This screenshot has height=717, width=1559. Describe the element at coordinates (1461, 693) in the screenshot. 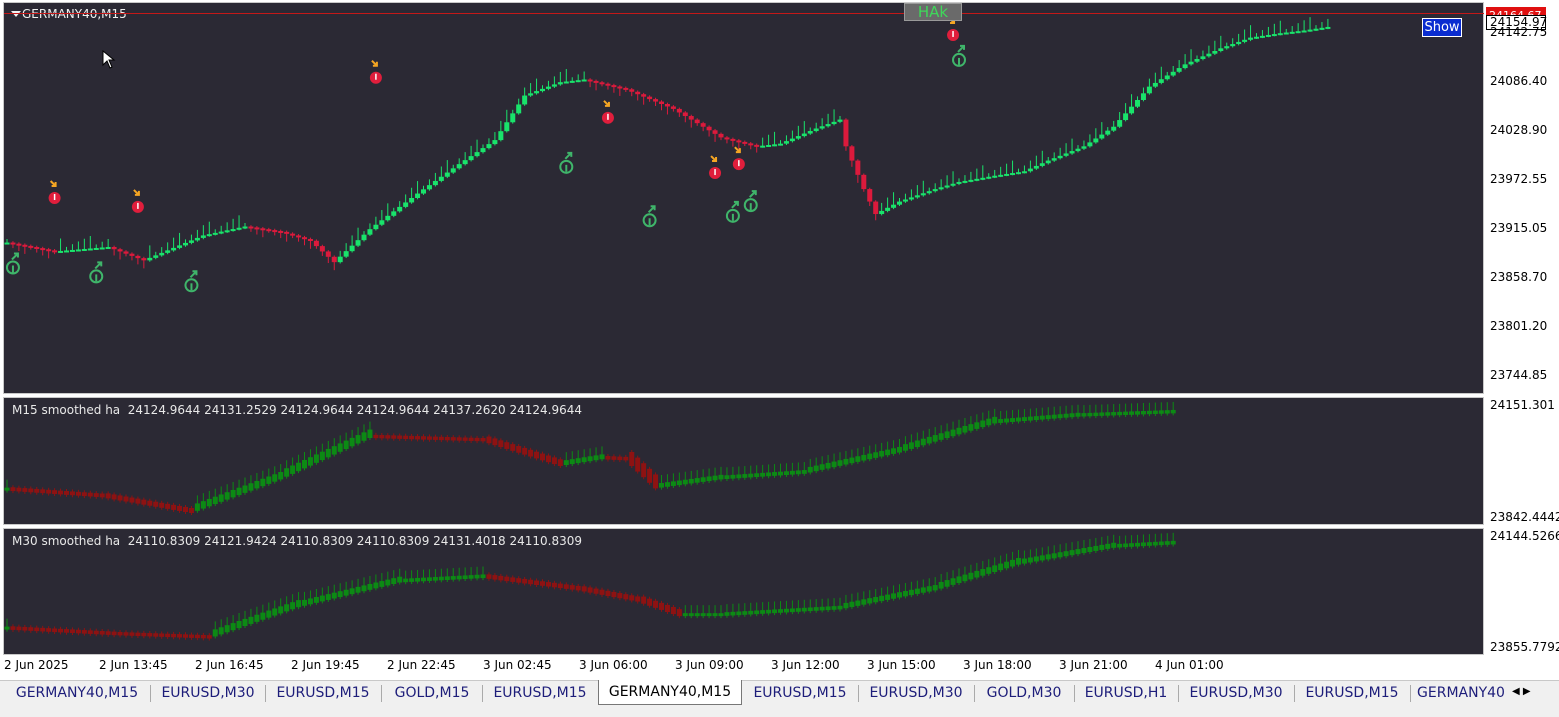

I see `tab-germany40: GERMANY40` at that location.